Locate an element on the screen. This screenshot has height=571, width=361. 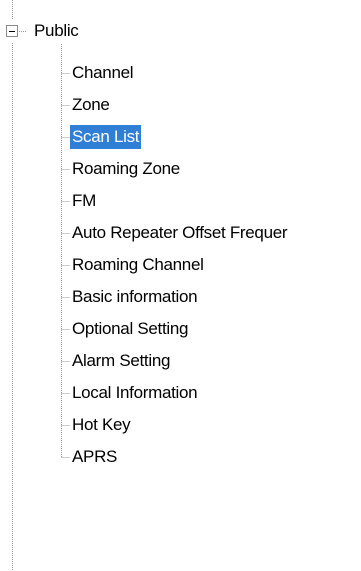
tree-item-channel: Channel is located at coordinates (179, 73).